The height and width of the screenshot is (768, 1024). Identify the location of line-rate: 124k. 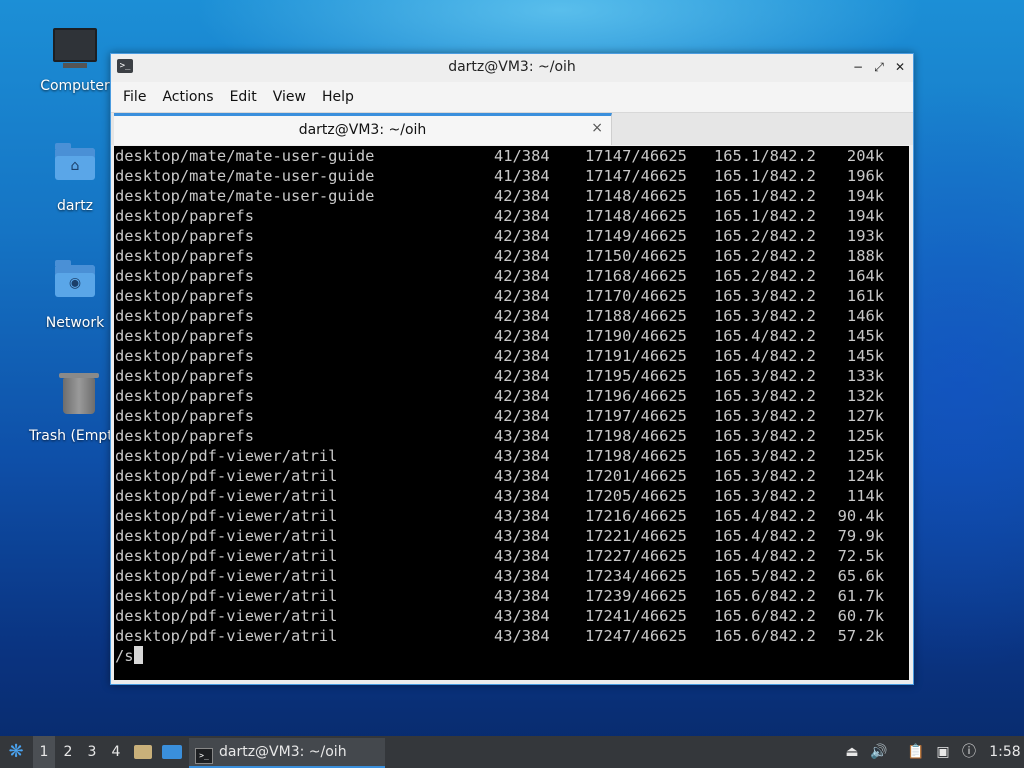
(865, 476).